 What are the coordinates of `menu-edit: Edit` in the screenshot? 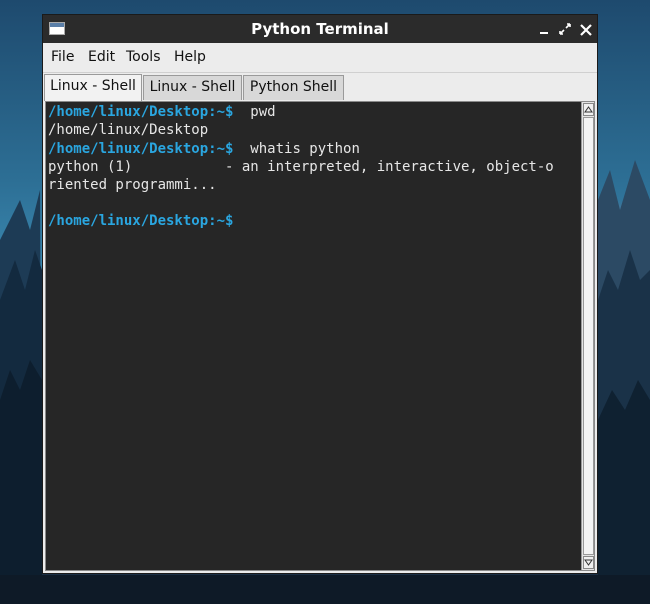 It's located at (101, 57).